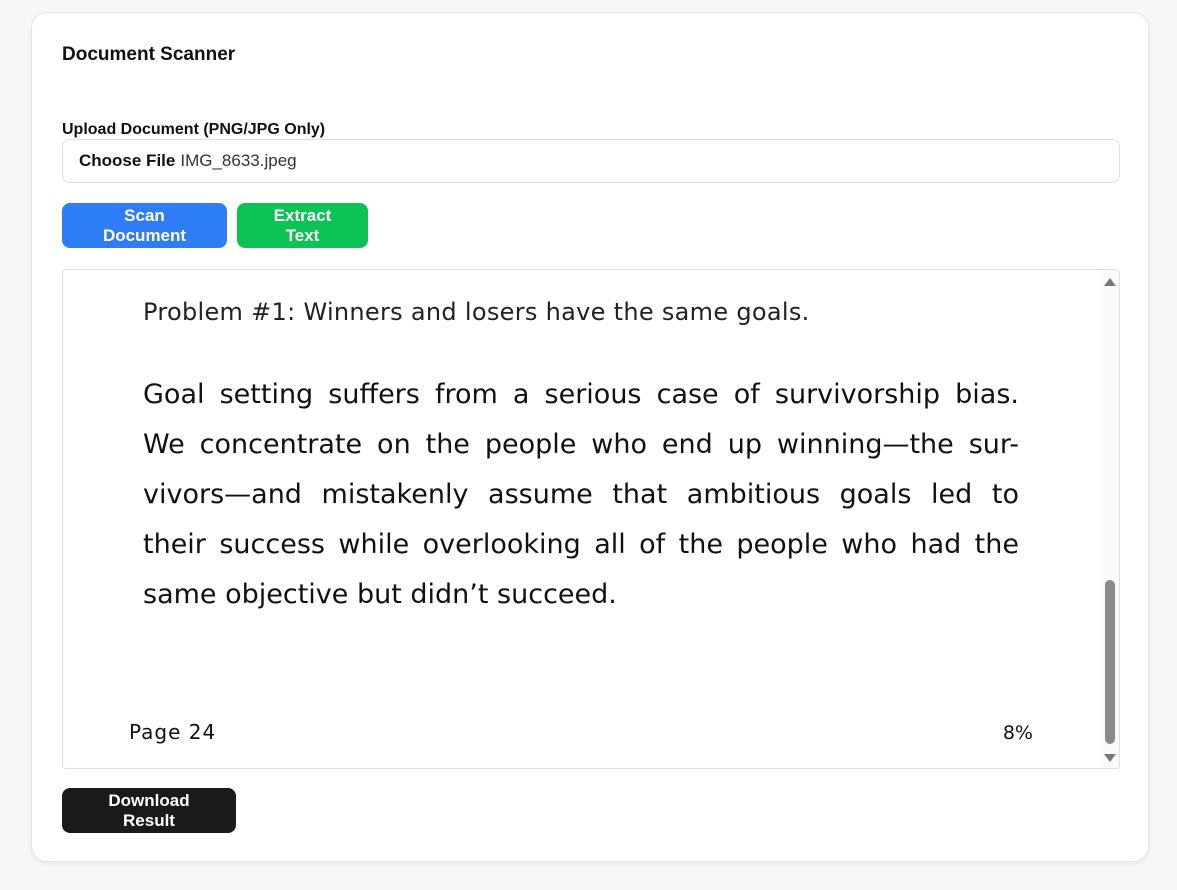 The image size is (1177, 890). What do you see at coordinates (1110, 519) in the screenshot?
I see `preview-scrollbar` at bounding box center [1110, 519].